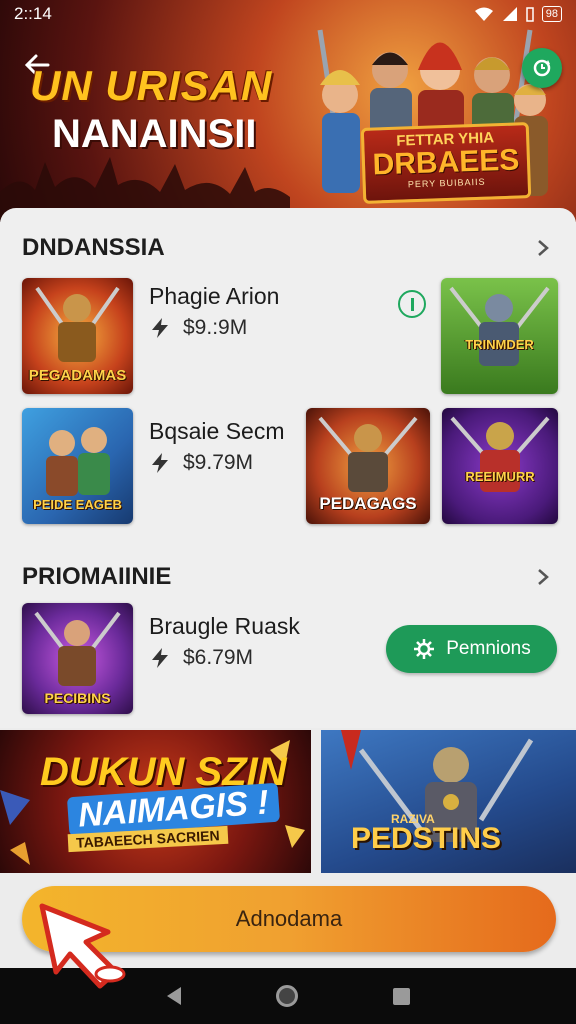 The height and width of the screenshot is (1024, 576). Describe the element at coordinates (77, 466) in the screenshot. I see `app-thumbnail: PEIDE EAGEB` at that location.